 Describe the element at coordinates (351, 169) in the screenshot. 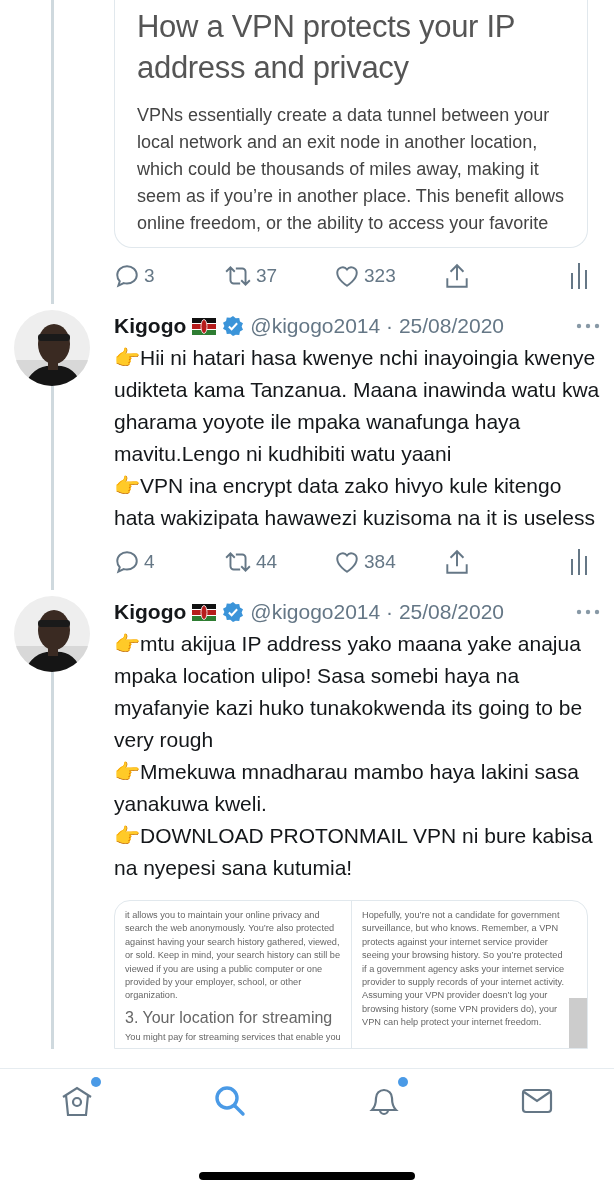

I see `card-text: VPNs essentially create a data tunnel between your local network and an exit node in another location, which could be thousands of miles away, making it seem as if you’re in another place. This benefit allows online freedom, or the ability to access your favorite` at that location.